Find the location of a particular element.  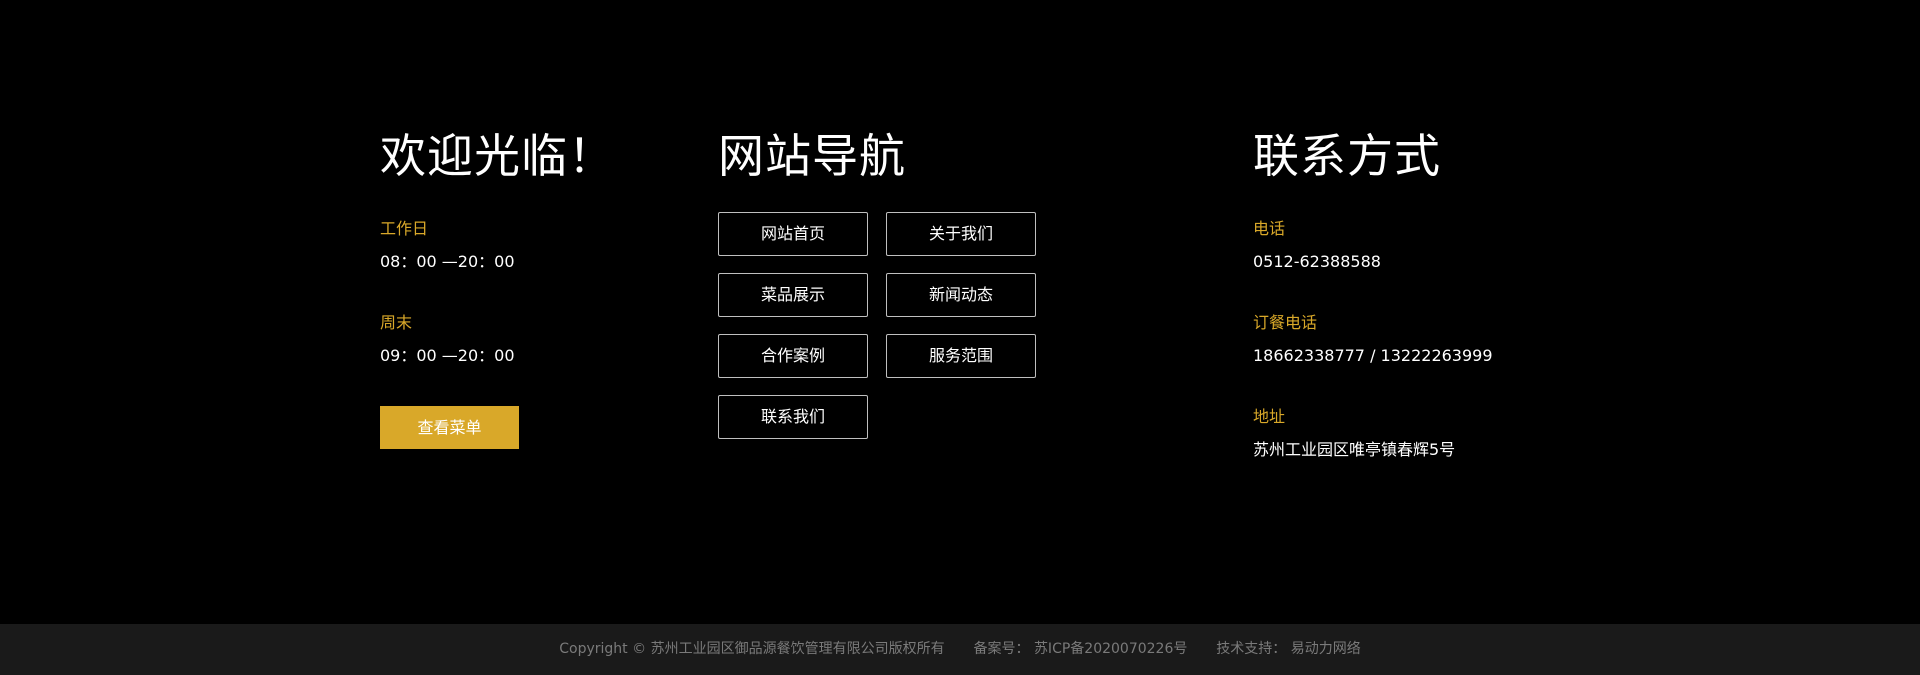

phone-value: 0512-62388588 is located at coordinates (1317, 261).